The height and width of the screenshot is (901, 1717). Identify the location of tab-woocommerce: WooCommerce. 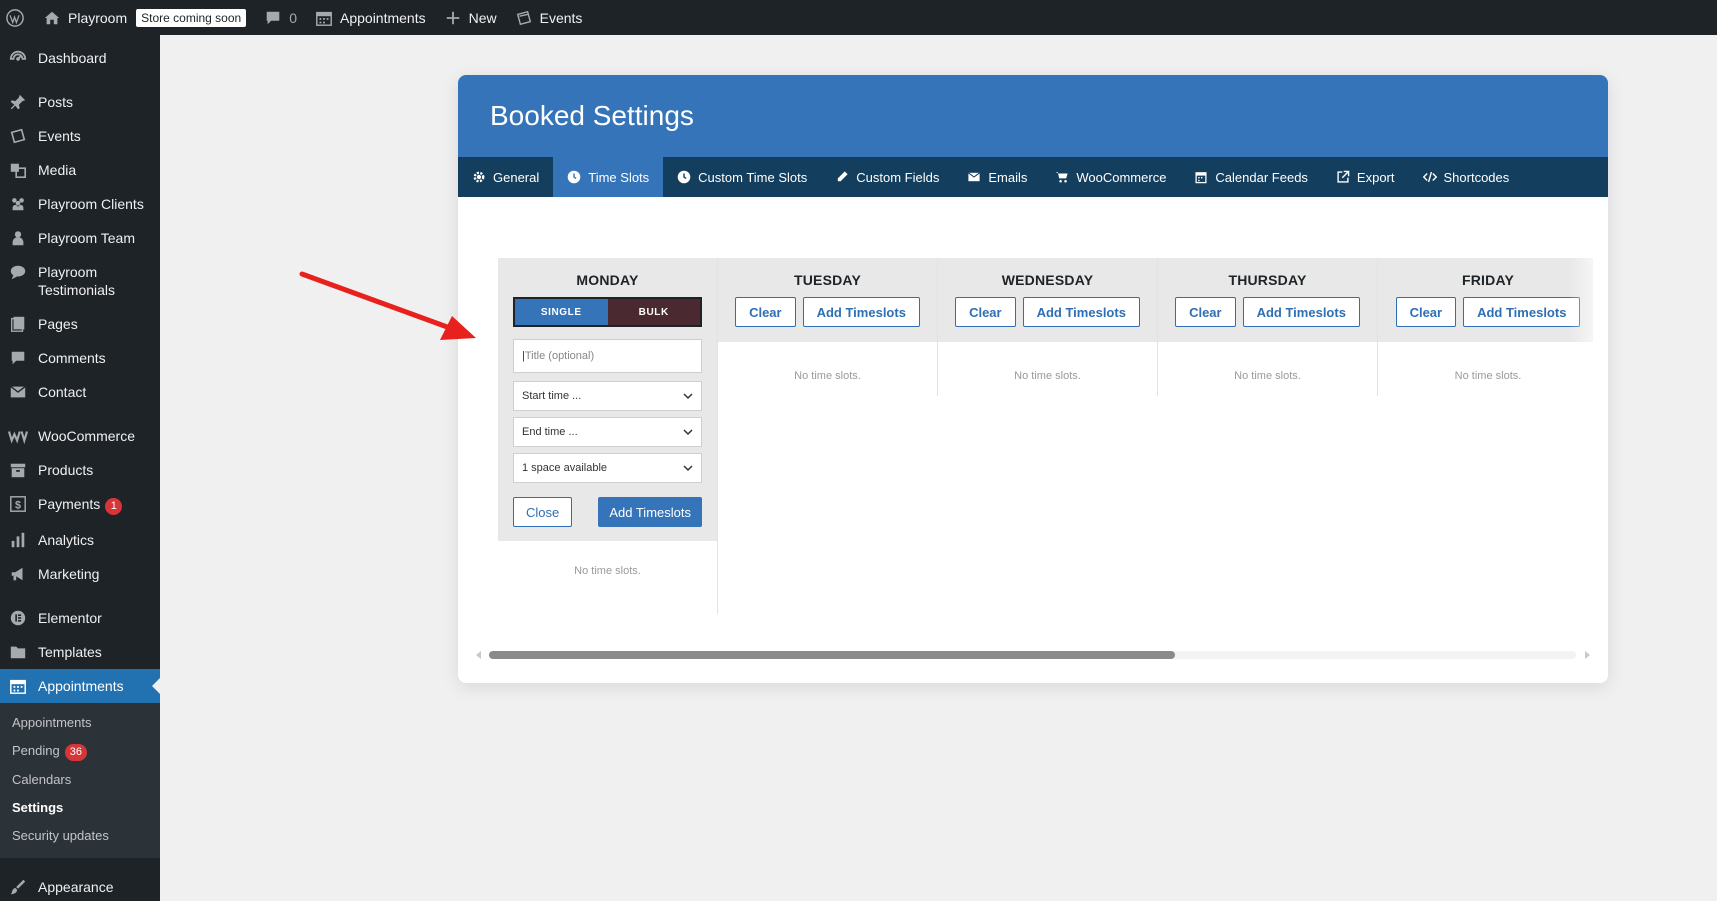
(1110, 177).